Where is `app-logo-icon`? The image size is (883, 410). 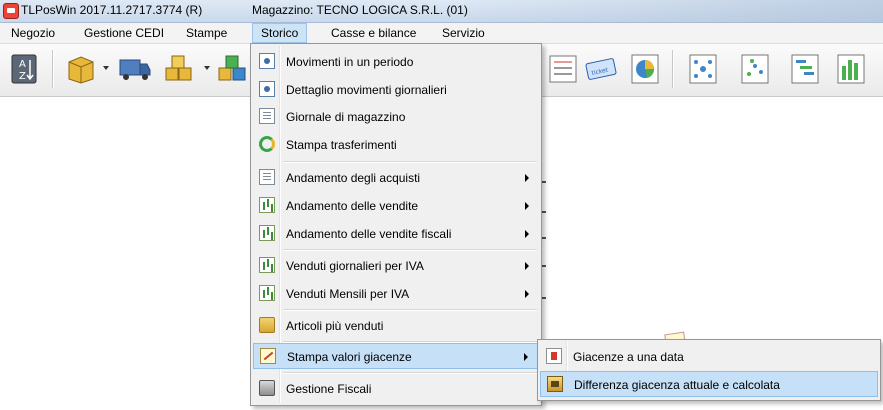 app-logo-icon is located at coordinates (11, 11).